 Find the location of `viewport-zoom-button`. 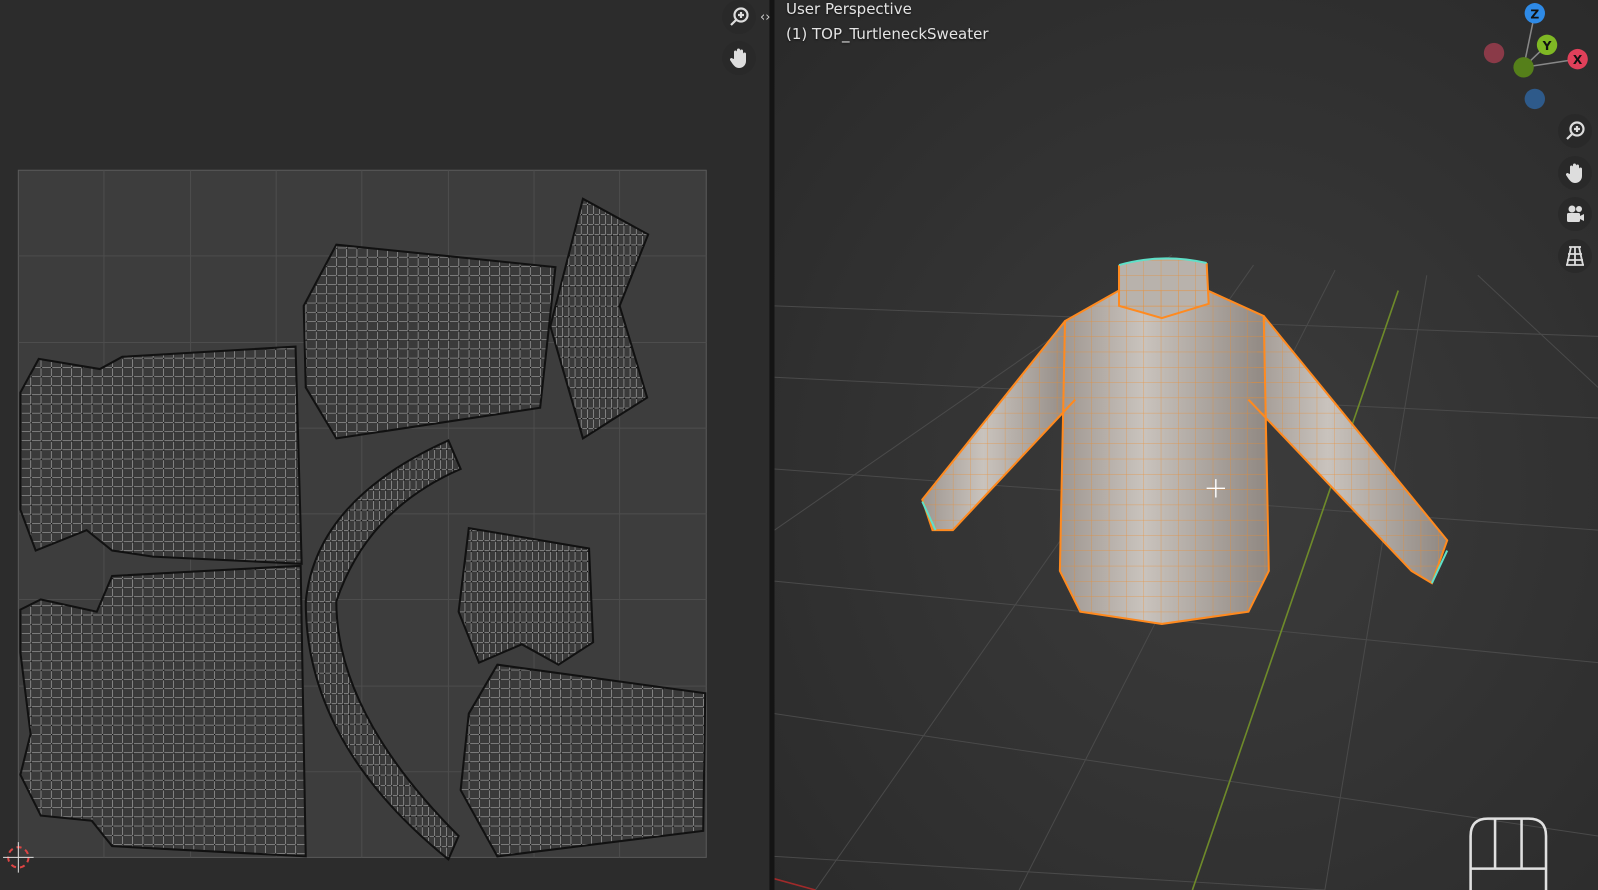

viewport-zoom-button is located at coordinates (1575, 131).